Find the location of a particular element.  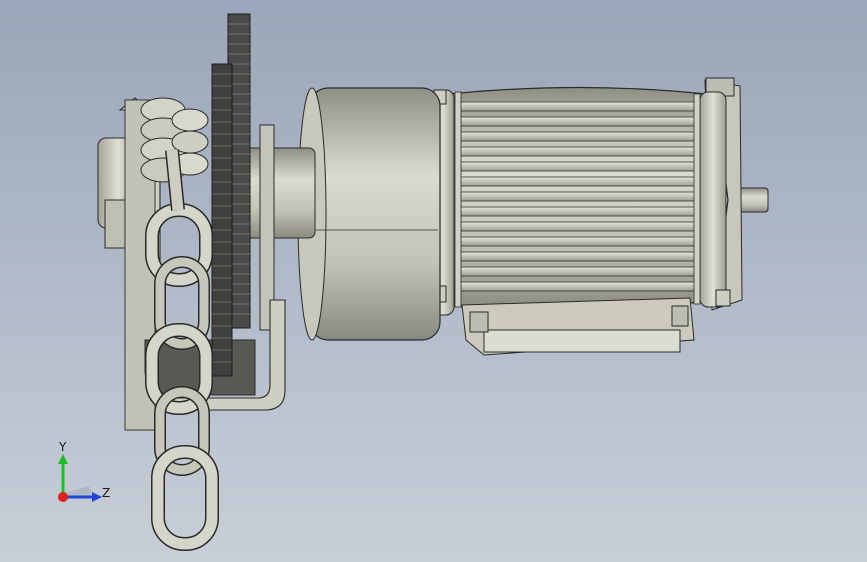

spur-gear is located at coordinates (231, 195).